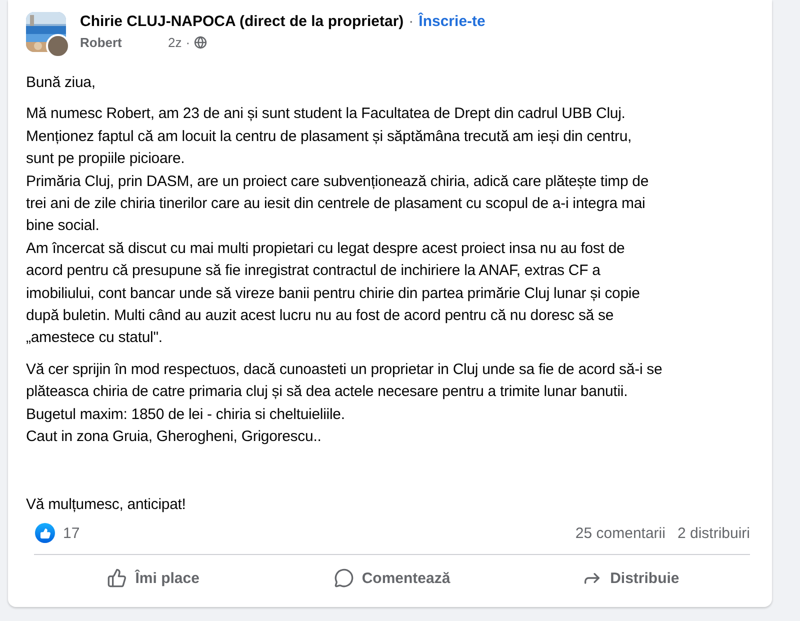 The image size is (800, 621). I want to click on author-name: Robert, so click(122, 42).